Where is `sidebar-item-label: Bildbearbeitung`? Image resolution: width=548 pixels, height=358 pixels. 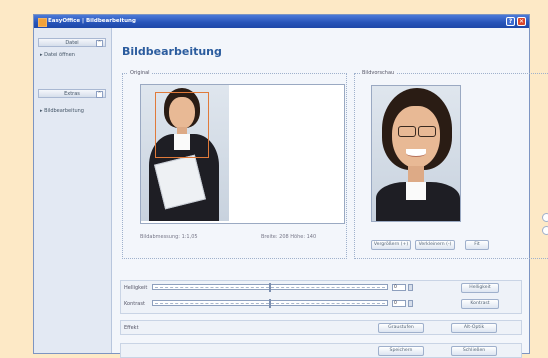
sidebar-item-label: Bildbearbeitung is located at coordinates (64, 111).